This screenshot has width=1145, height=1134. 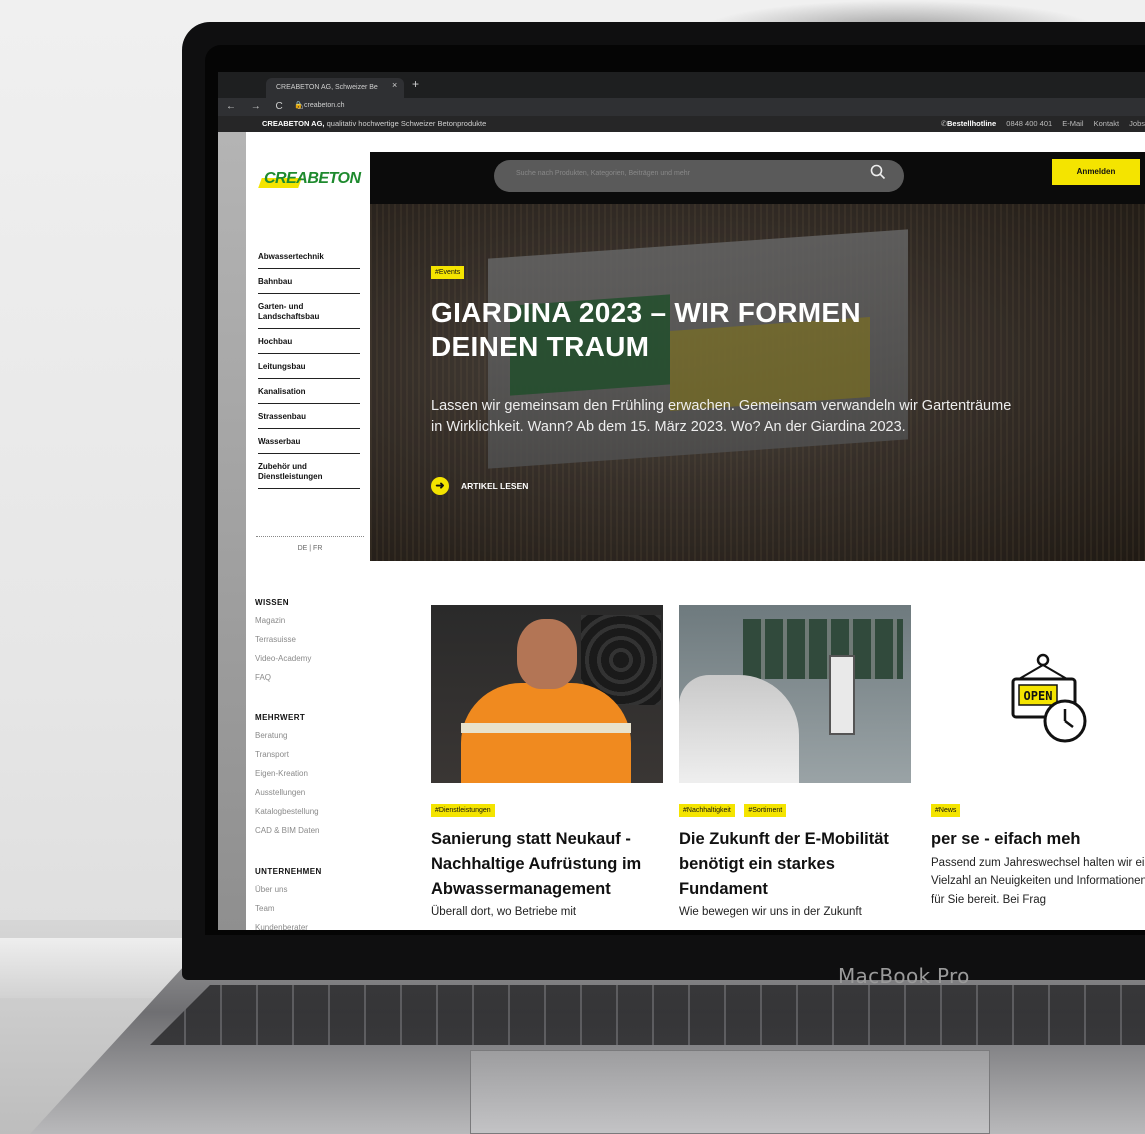 I want to click on cta-label: ARTIKEL LESEN, so click(x=495, y=486).